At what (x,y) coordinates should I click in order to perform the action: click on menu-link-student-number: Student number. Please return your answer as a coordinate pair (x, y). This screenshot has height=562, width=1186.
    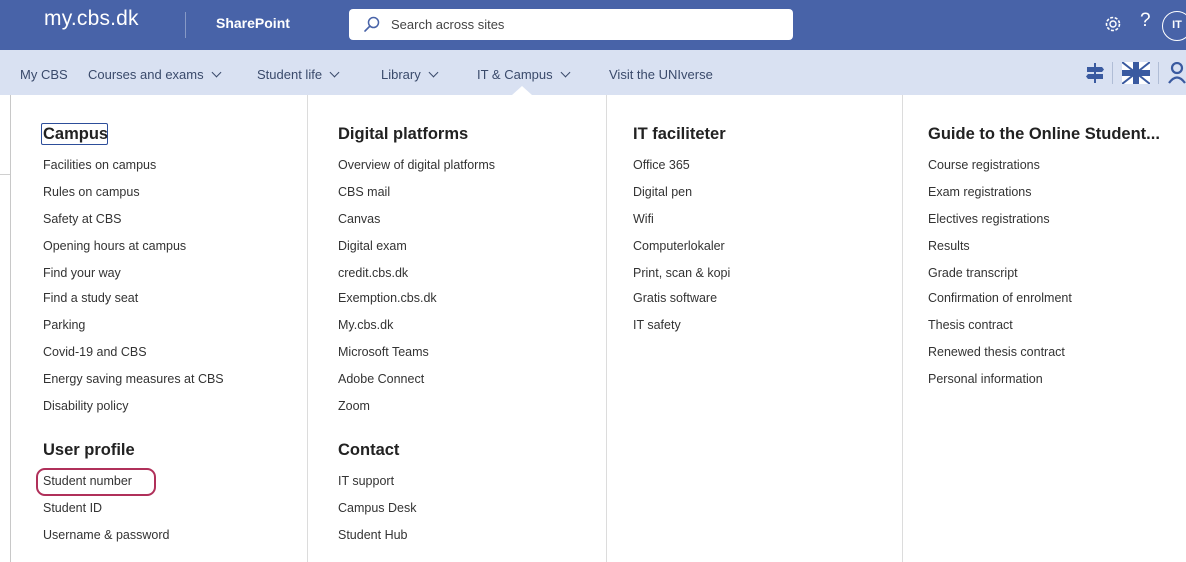
    Looking at the image, I should click on (87, 481).